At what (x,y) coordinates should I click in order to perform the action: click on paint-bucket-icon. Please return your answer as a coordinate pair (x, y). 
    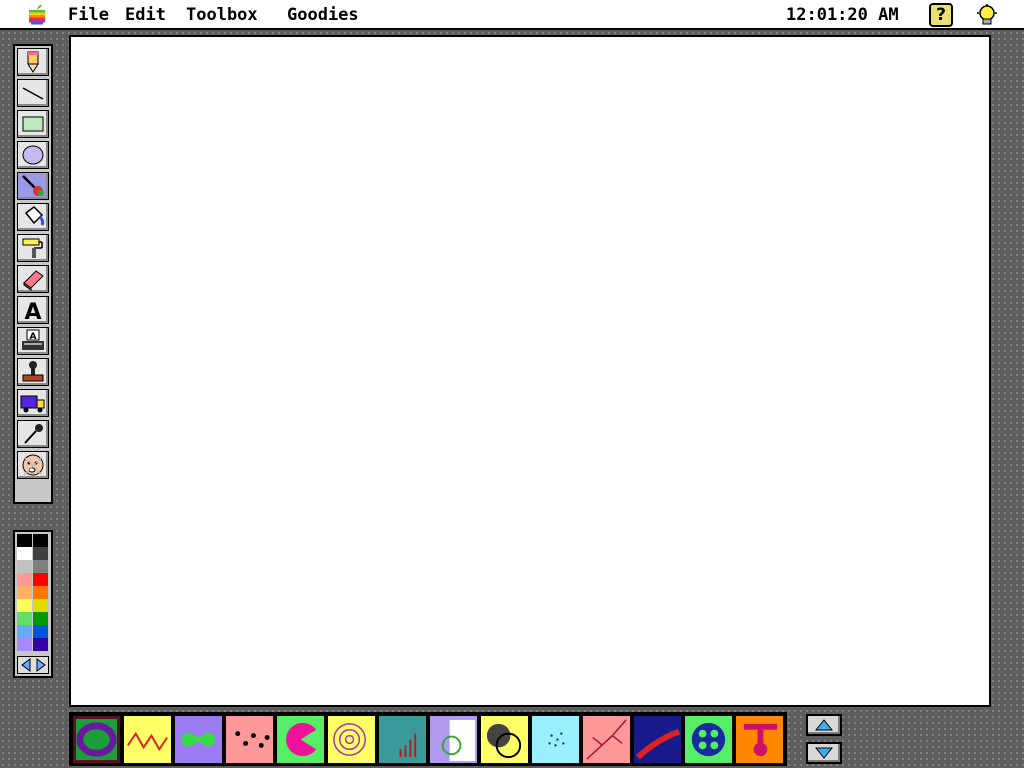
    Looking at the image, I should click on (34, 216).